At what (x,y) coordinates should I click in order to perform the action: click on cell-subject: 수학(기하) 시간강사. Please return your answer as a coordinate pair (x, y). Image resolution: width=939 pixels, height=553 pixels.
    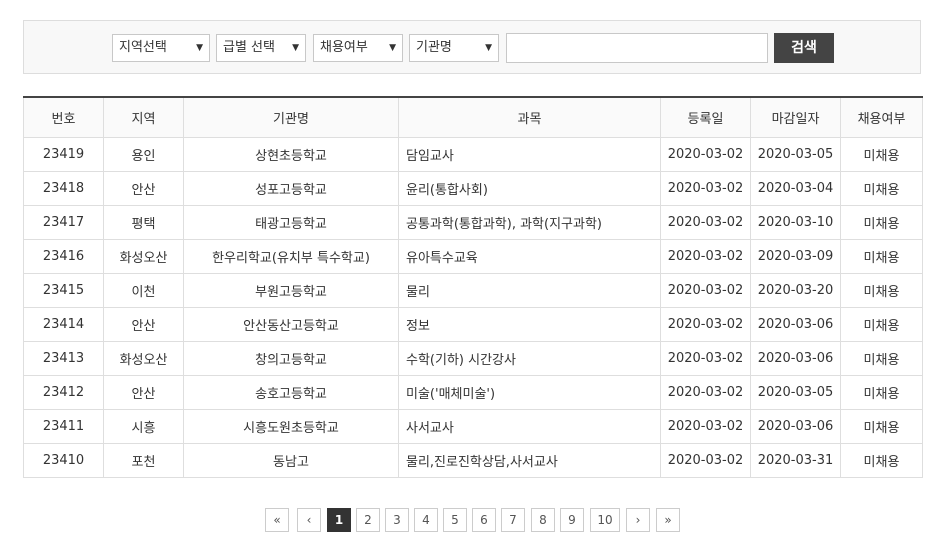
    Looking at the image, I should click on (529, 358).